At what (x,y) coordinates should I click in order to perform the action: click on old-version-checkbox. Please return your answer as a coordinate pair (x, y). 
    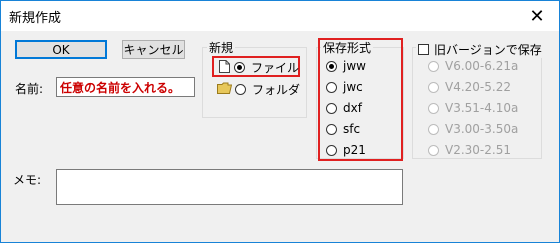
    Looking at the image, I should click on (423, 49).